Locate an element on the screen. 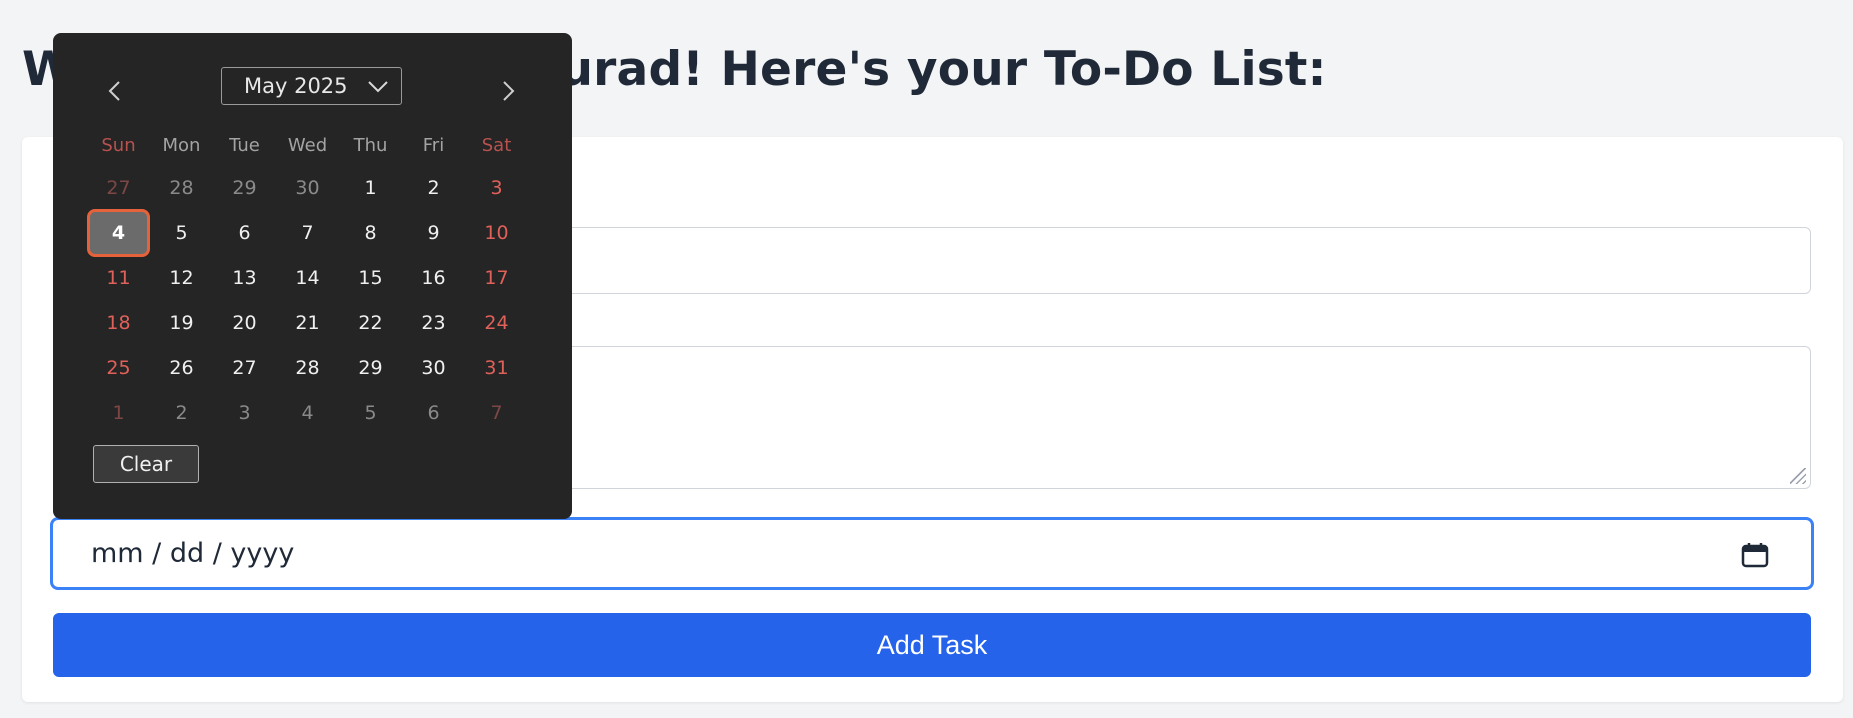 Image resolution: width=1853 pixels, height=718 pixels. weekday-label: Sun is located at coordinates (118, 145).